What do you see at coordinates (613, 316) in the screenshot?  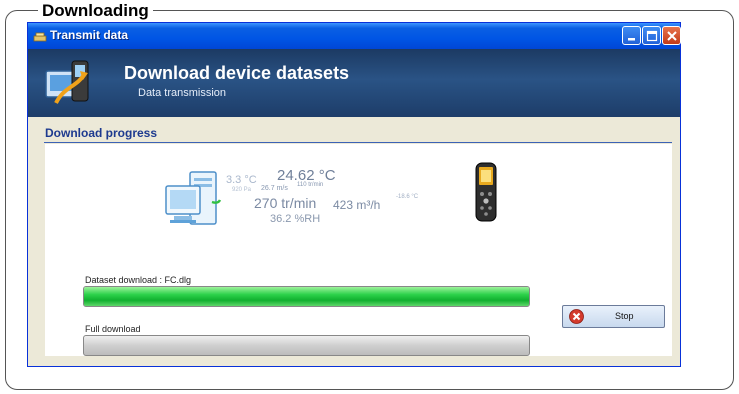 I see `stop-button: Stop` at bounding box center [613, 316].